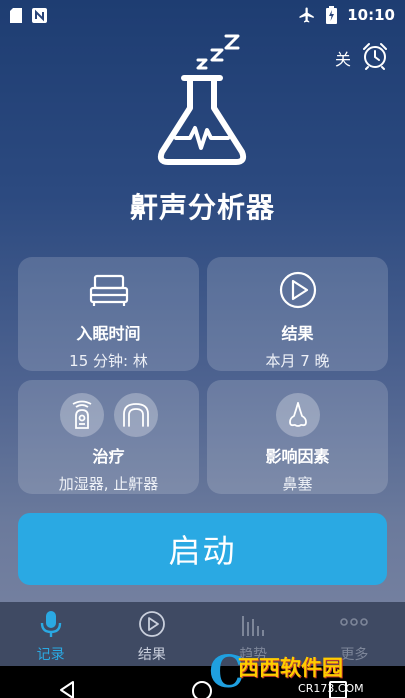 Image resolution: width=405 pixels, height=698 pixels. I want to click on card-results: 结果 本月 7 晚, so click(297, 314).